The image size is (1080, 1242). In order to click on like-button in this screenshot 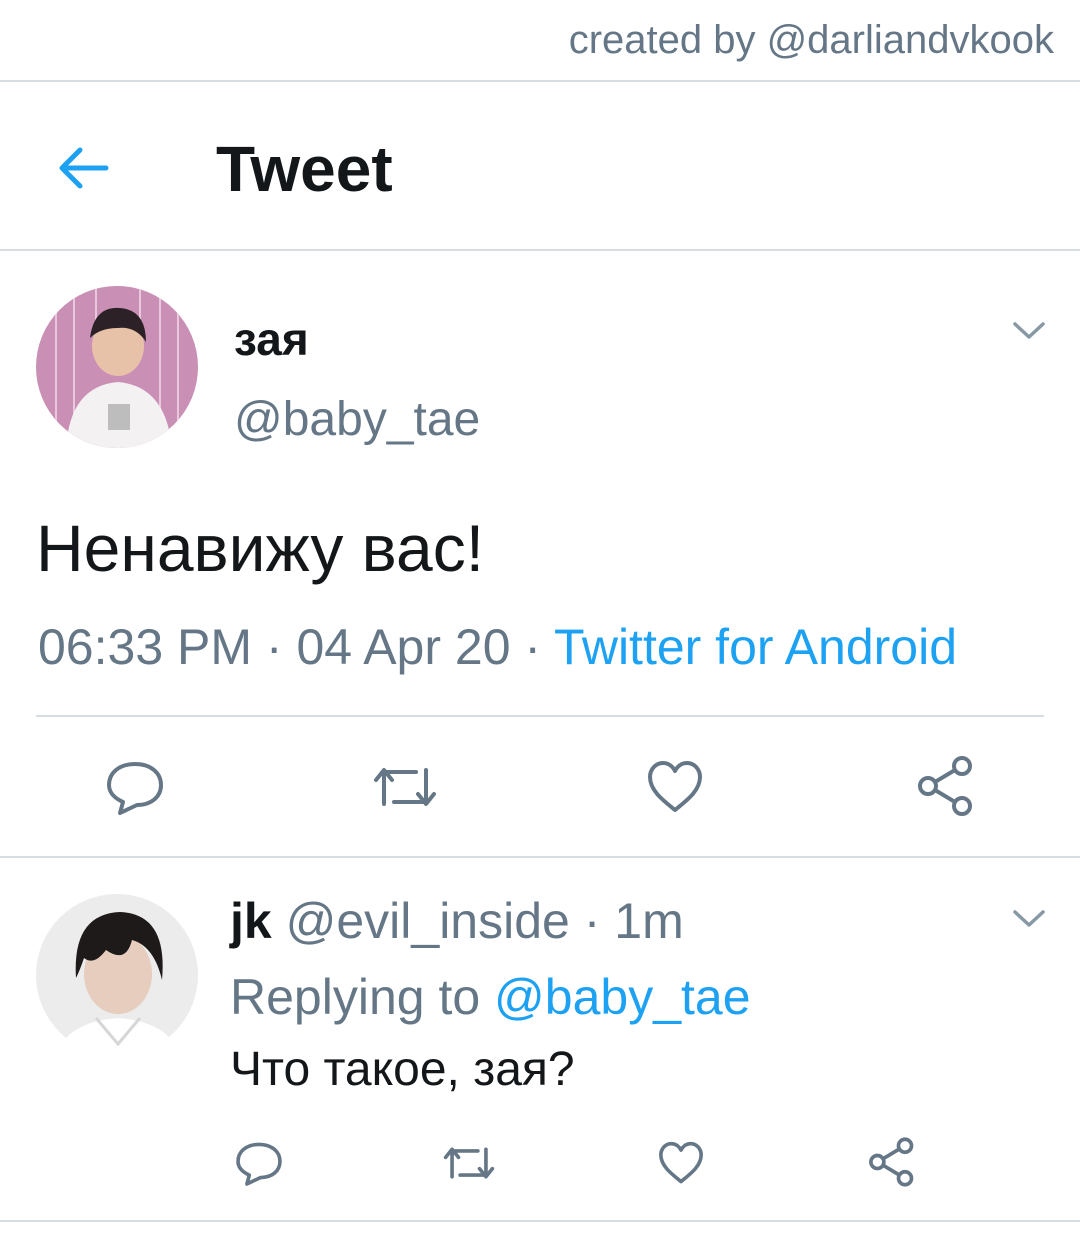, I will do `click(675, 789)`.